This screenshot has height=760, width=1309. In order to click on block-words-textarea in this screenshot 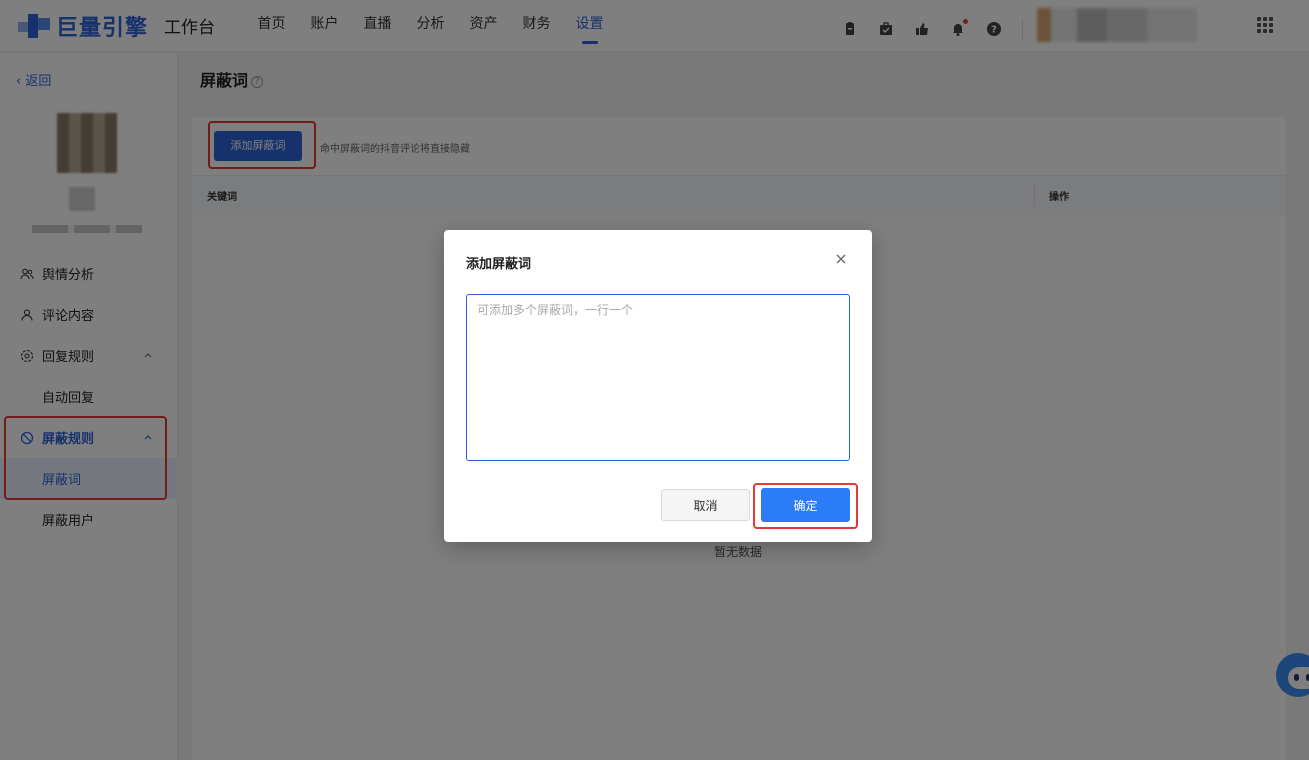, I will do `click(658, 377)`.